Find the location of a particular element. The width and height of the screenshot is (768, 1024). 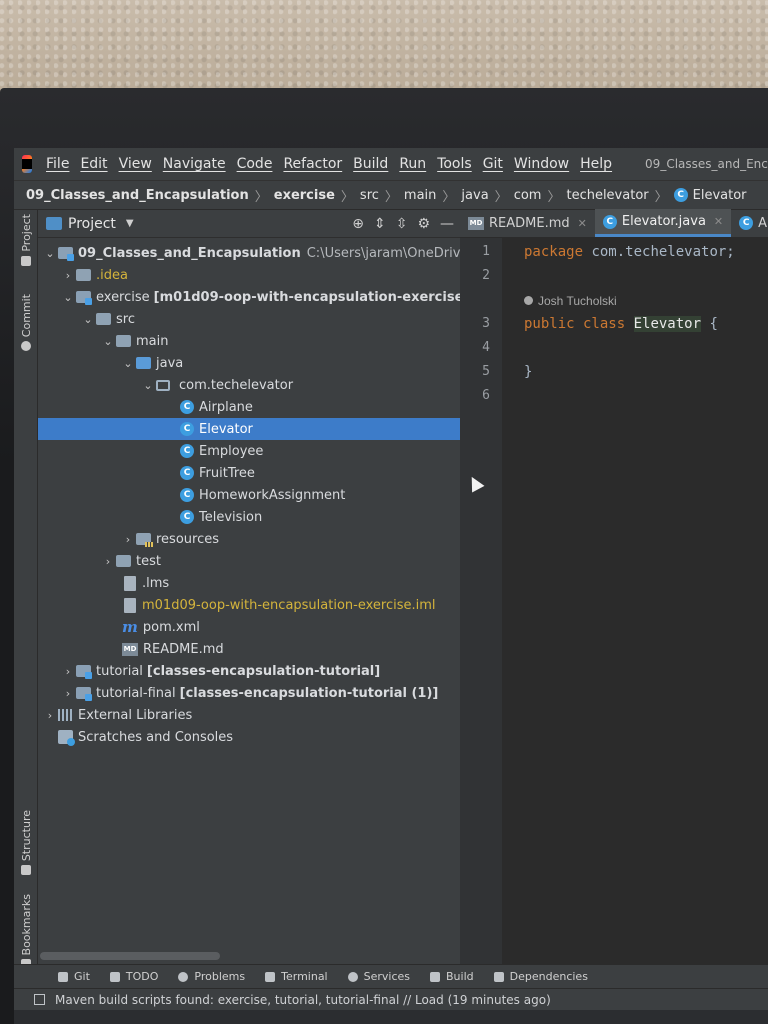

menu-window: Window is located at coordinates (541, 164).